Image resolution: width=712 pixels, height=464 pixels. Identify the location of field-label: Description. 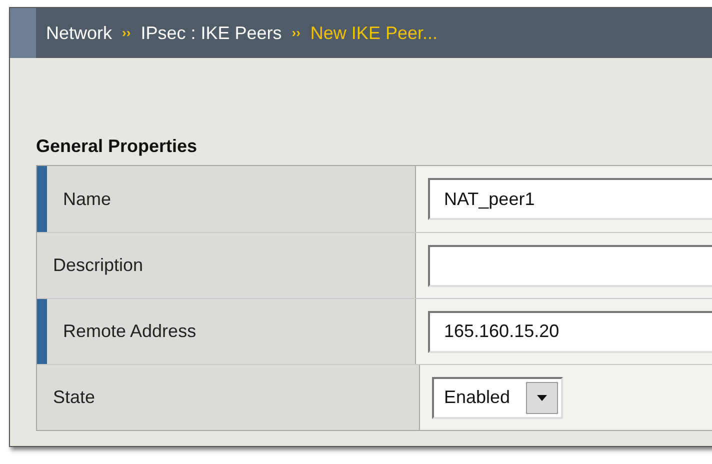
(98, 265).